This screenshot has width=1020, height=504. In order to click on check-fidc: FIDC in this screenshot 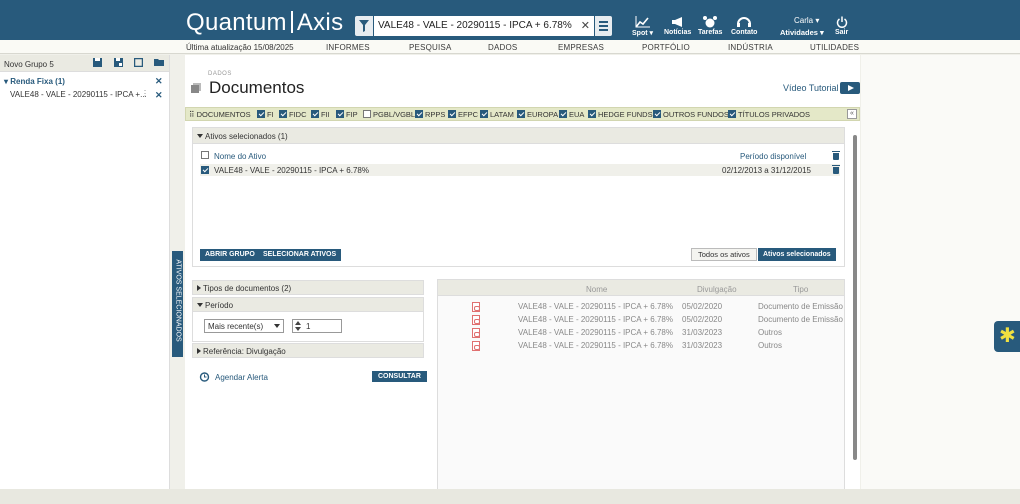, I will do `click(293, 114)`.